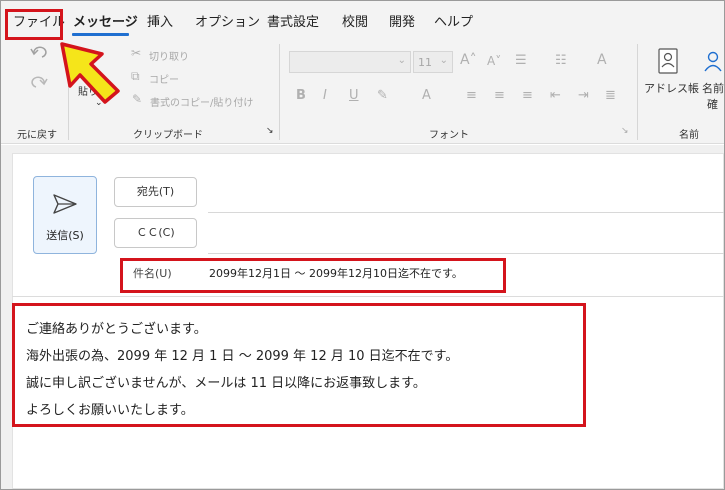 This screenshot has height=490, width=725. What do you see at coordinates (37, 135) in the screenshot?
I see `undo-group-label: 元に戻す` at bounding box center [37, 135].